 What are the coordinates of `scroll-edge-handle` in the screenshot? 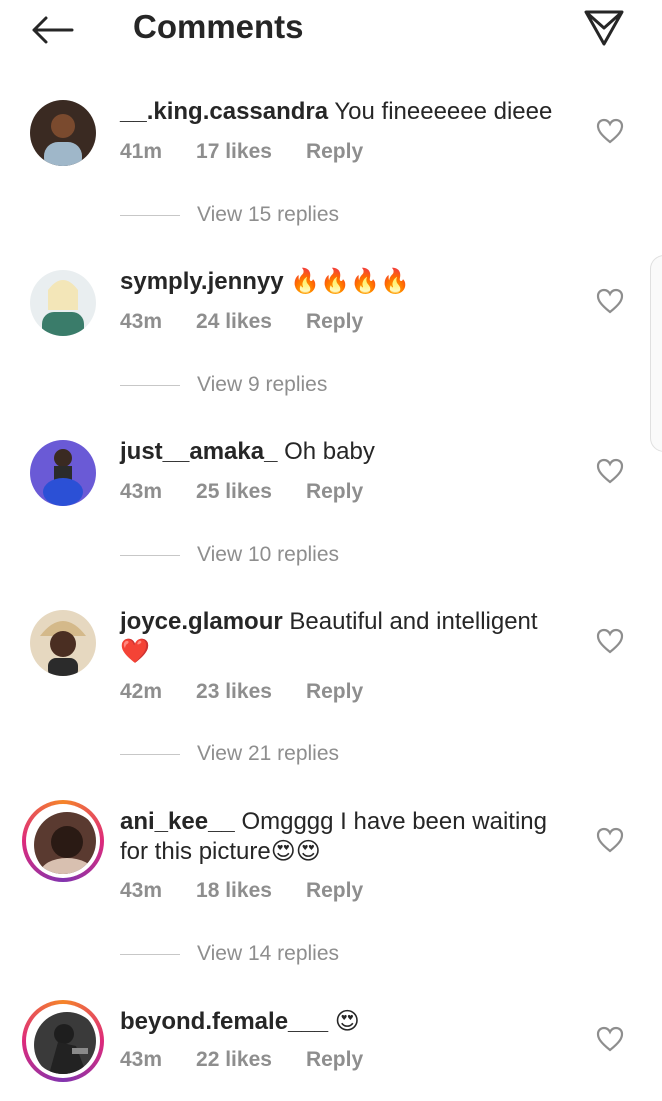 It's located at (656, 353).